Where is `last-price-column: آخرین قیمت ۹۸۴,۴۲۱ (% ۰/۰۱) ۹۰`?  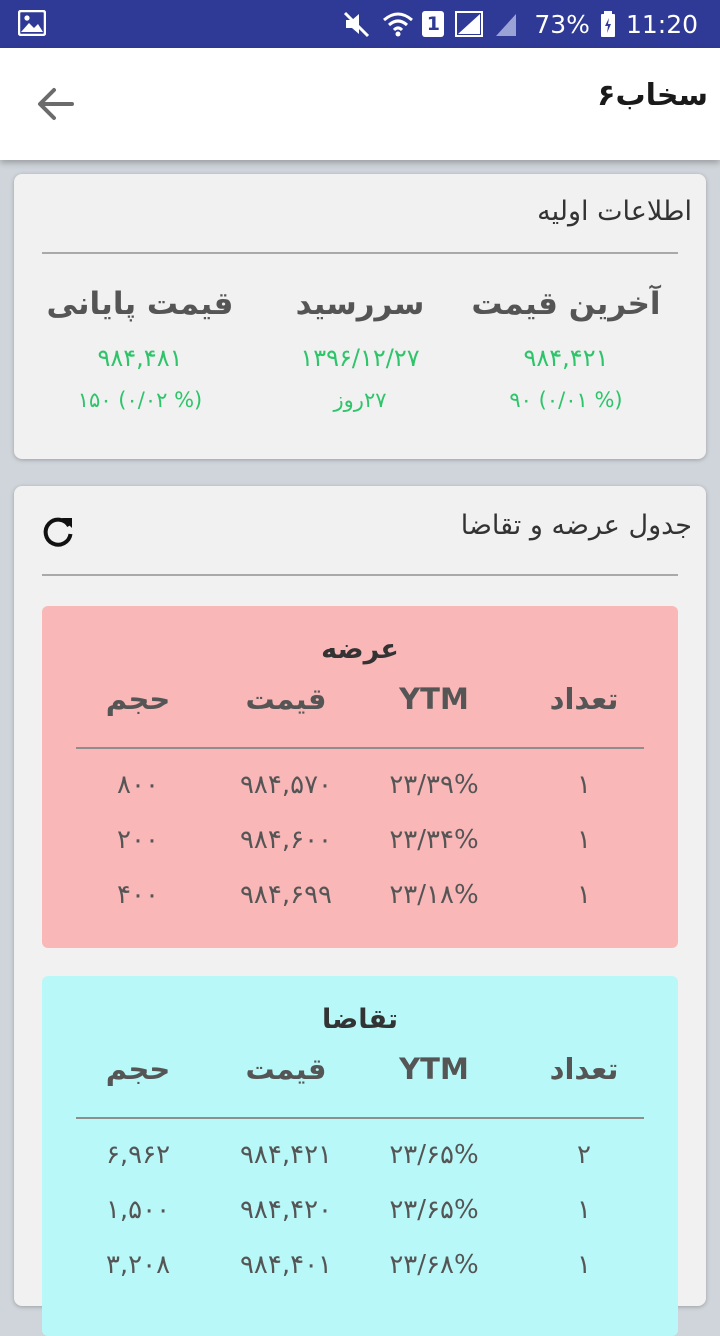
last-price-column: آخرین قیمت ۹۸۴,۴۲۱ (% ۰/۰۱) ۹۰ is located at coordinates (566, 349).